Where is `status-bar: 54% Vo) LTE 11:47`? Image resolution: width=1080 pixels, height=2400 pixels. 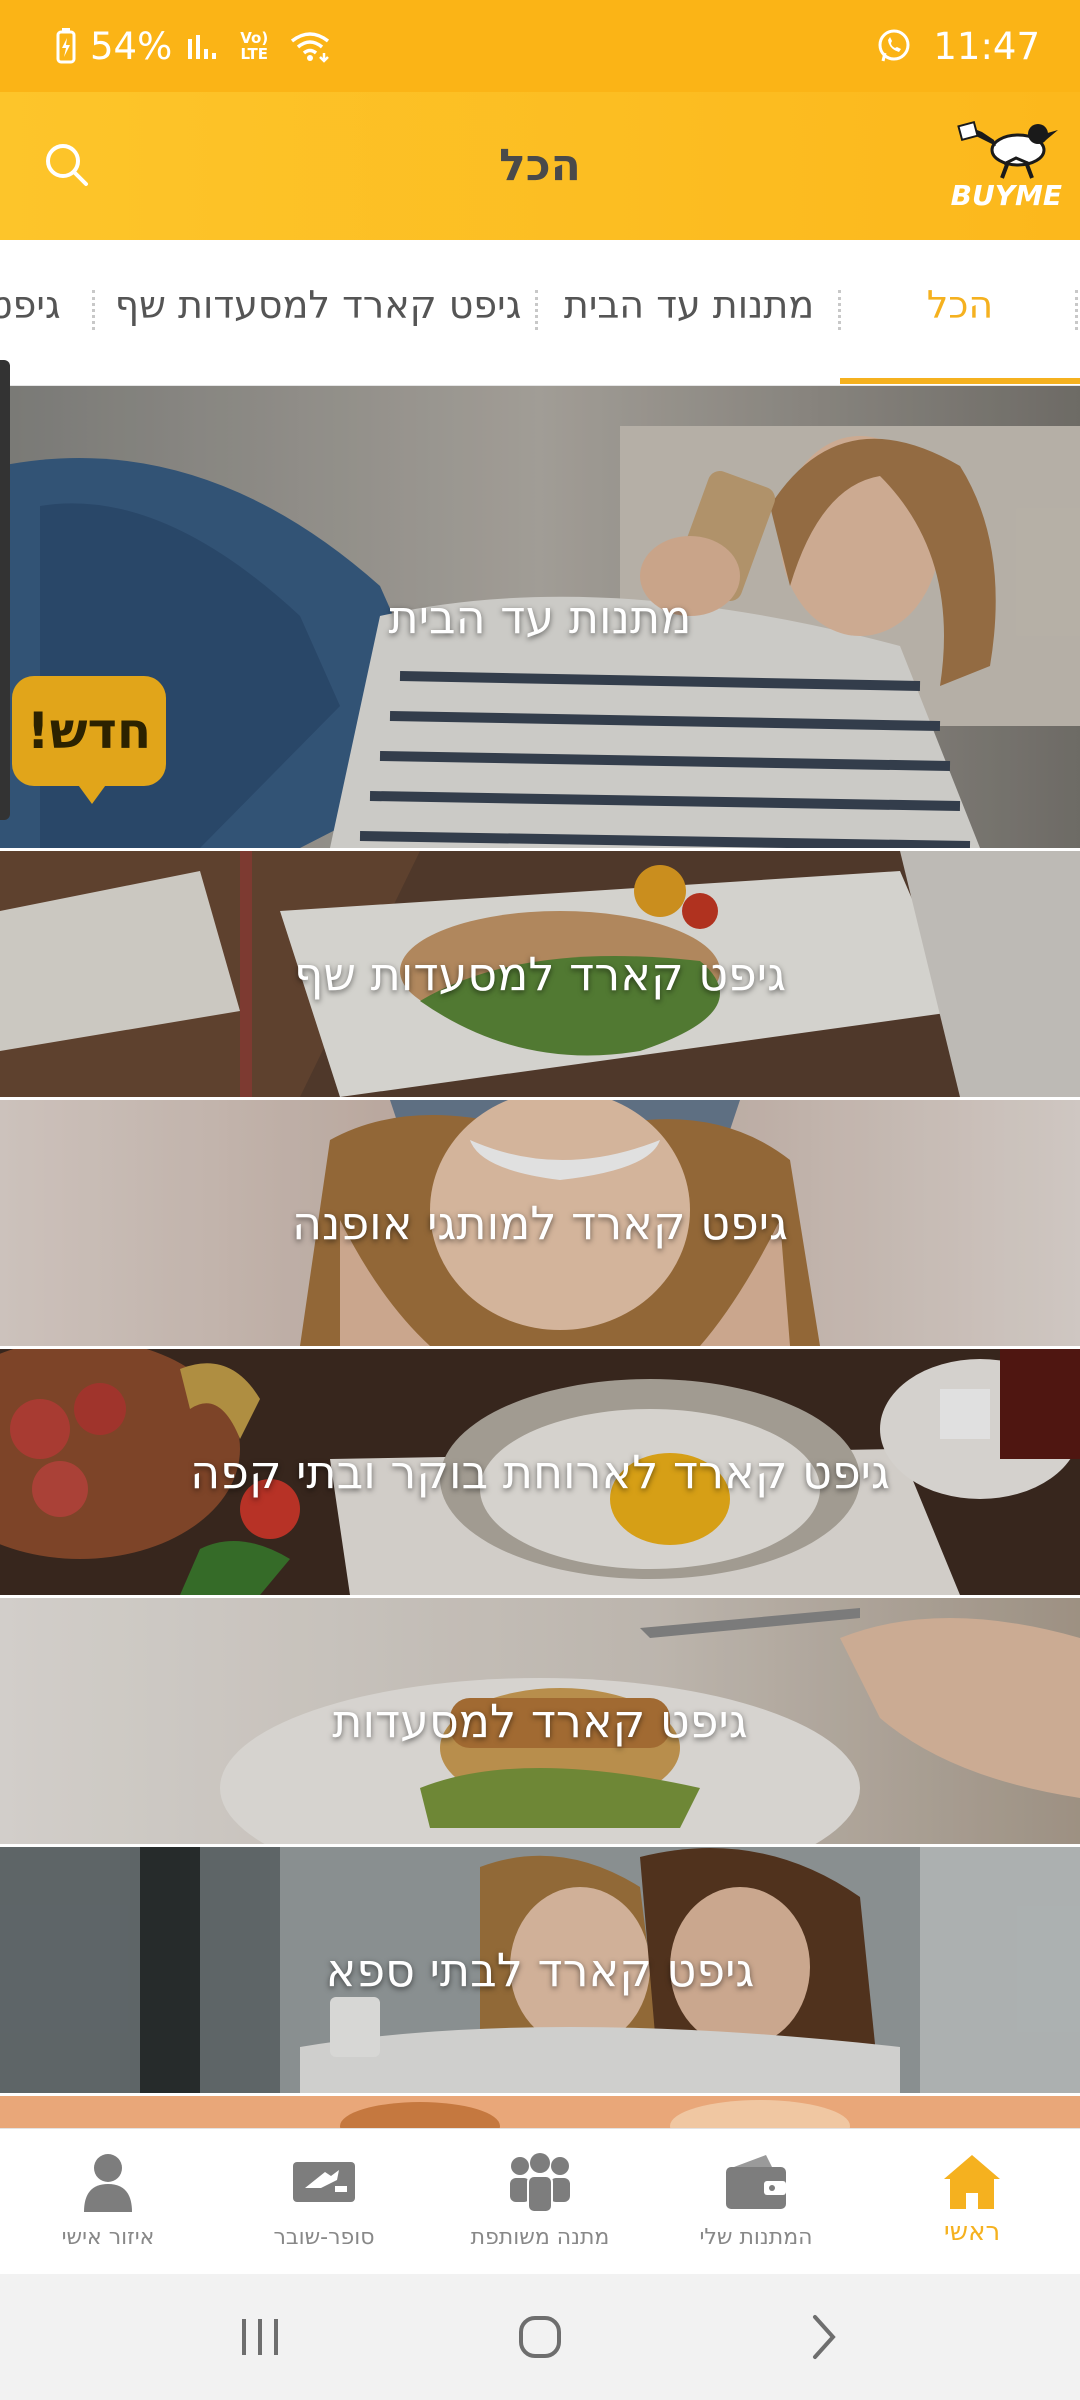
status-bar: 54% Vo) LTE 11:47 is located at coordinates (540, 46).